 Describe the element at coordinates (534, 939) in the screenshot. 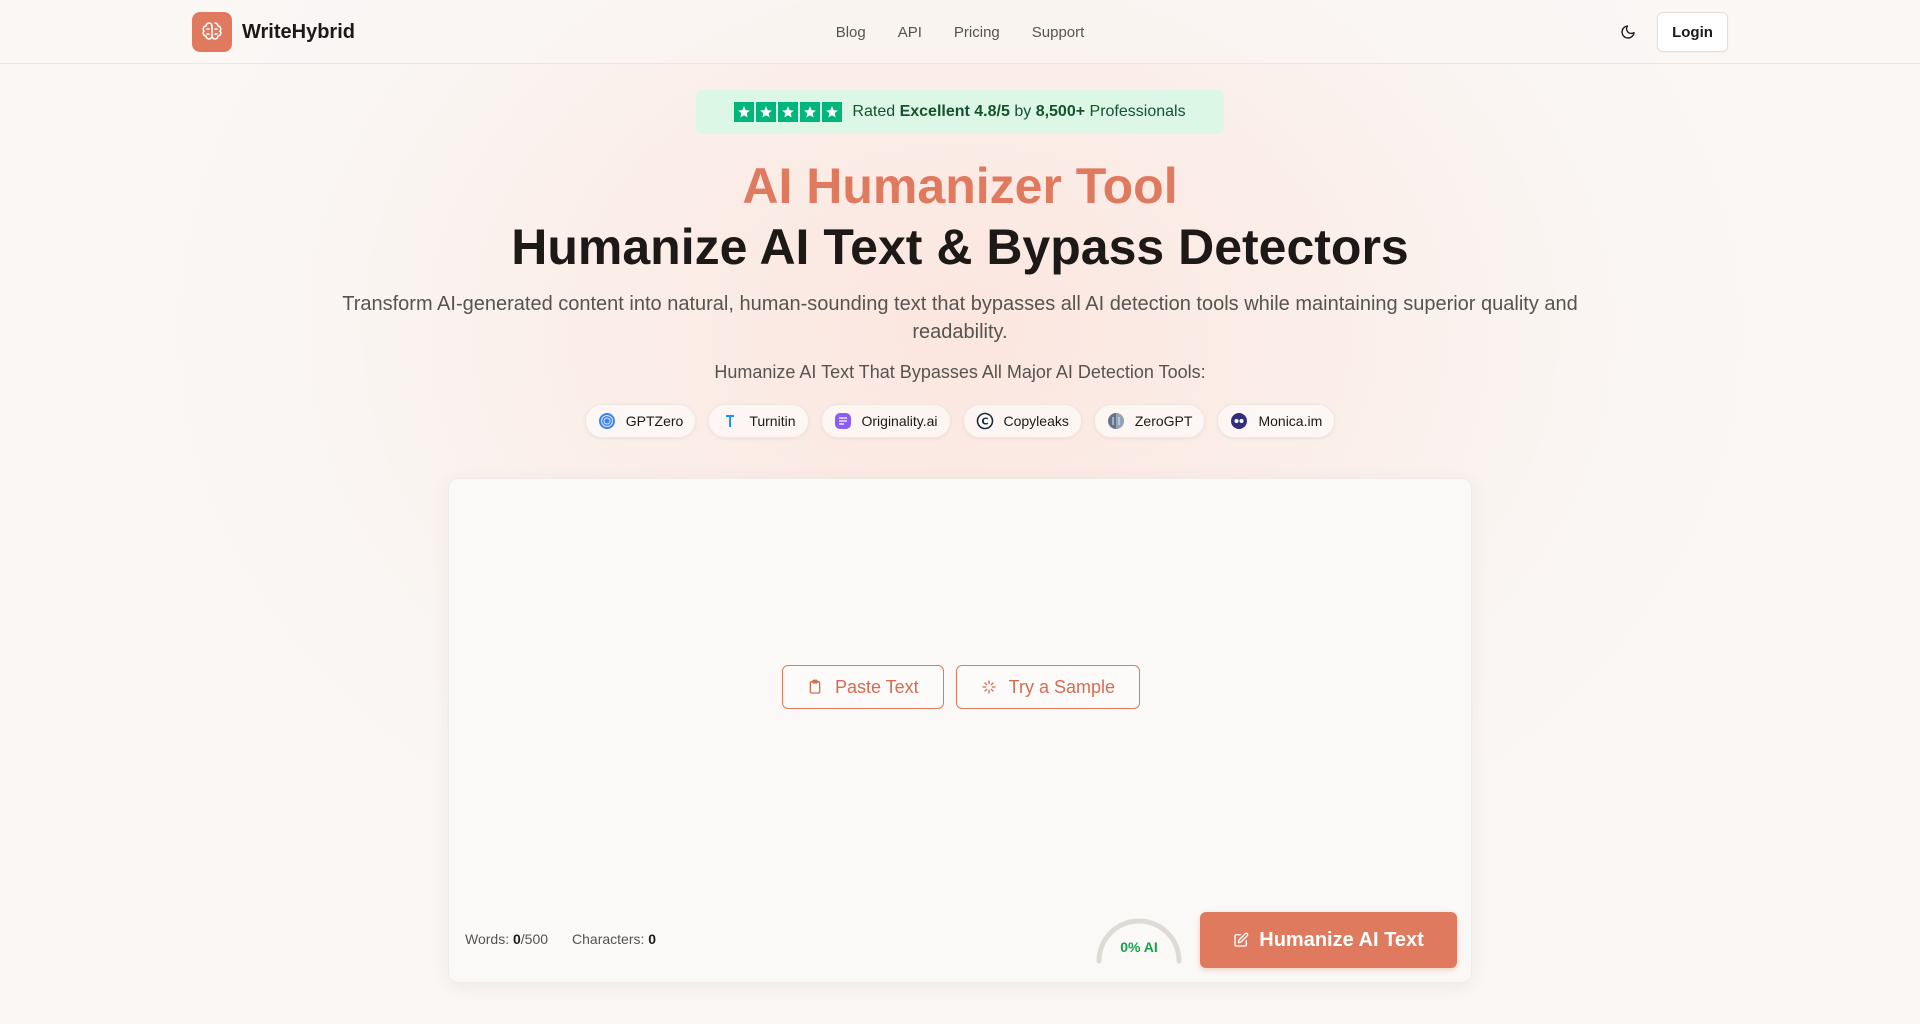

I see `words-limit: /500` at that location.